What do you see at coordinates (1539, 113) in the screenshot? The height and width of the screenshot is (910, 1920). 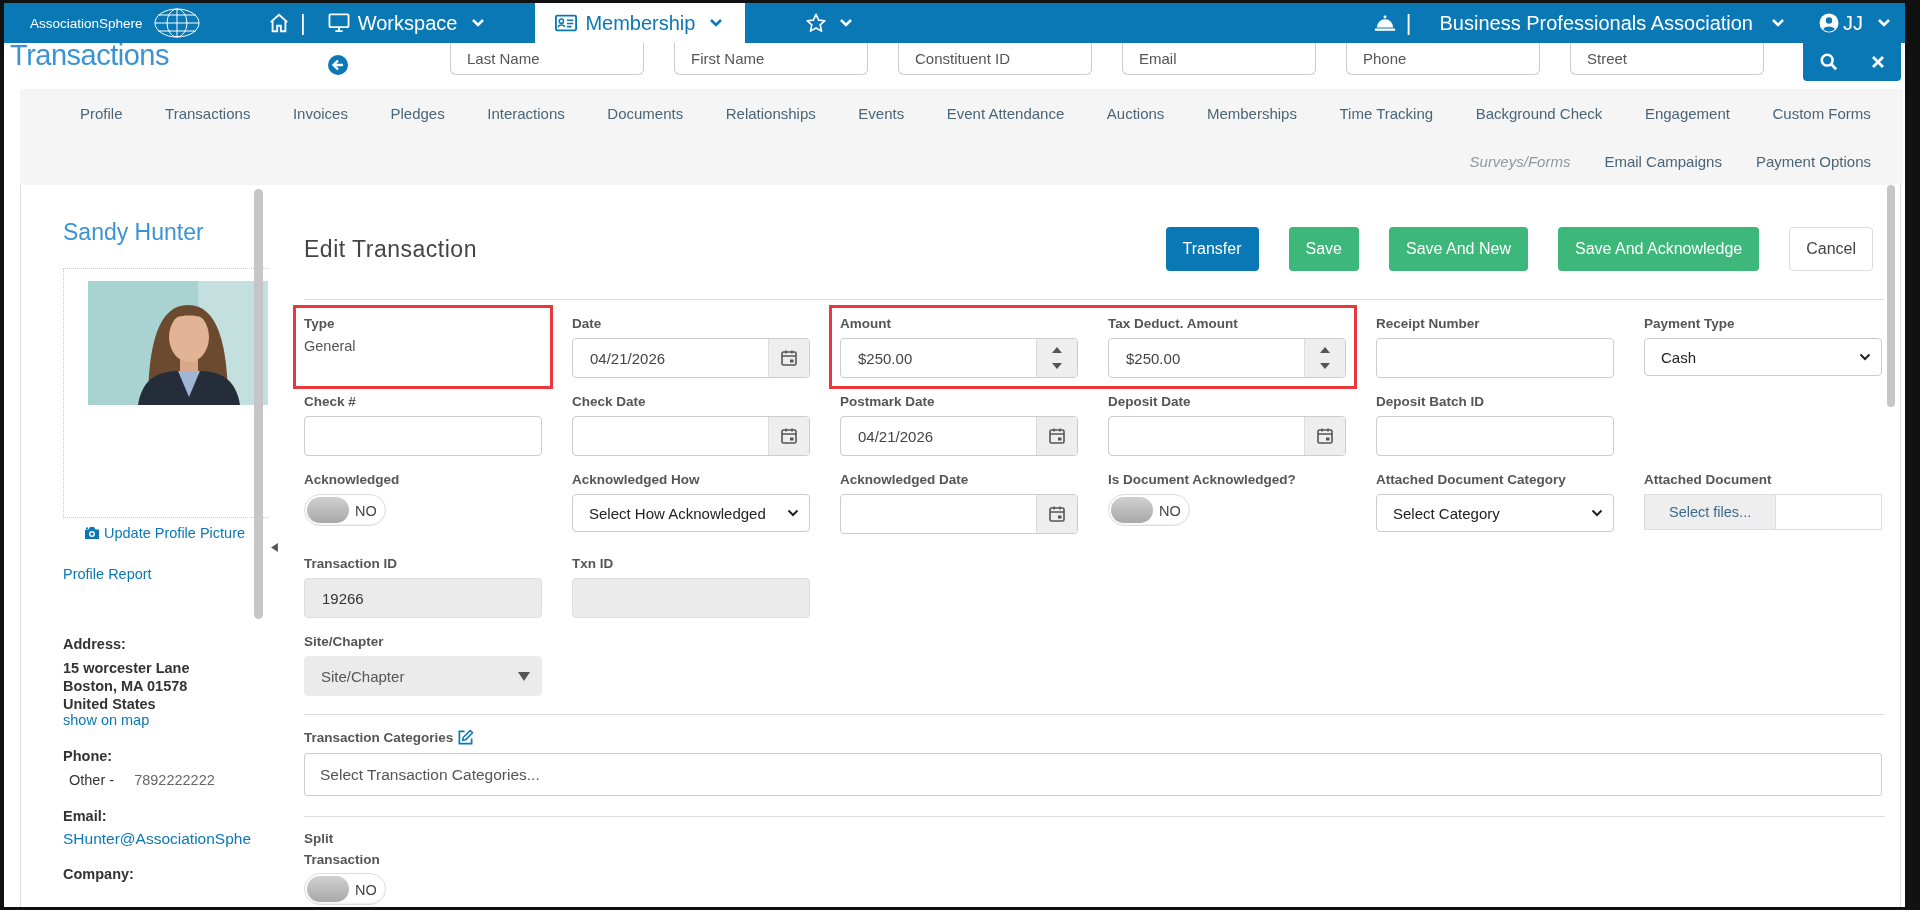 I see `nav-tab: Background Check` at bounding box center [1539, 113].